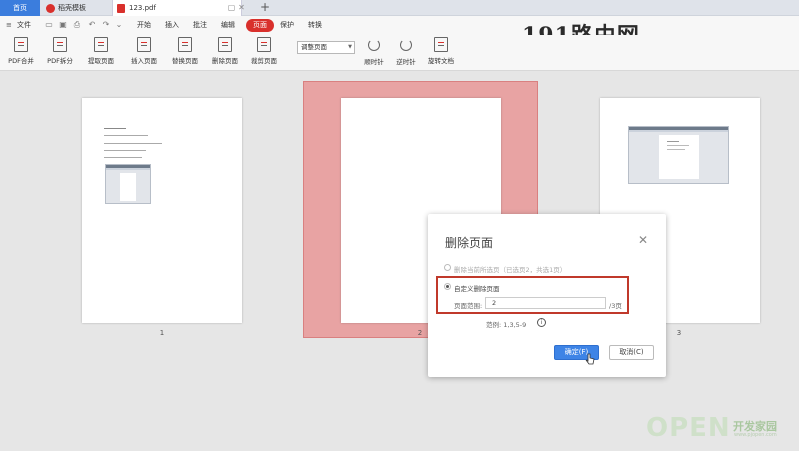 This screenshot has height=451, width=799. Describe the element at coordinates (185, 44) in the screenshot. I see `replace-page-icon` at that location.